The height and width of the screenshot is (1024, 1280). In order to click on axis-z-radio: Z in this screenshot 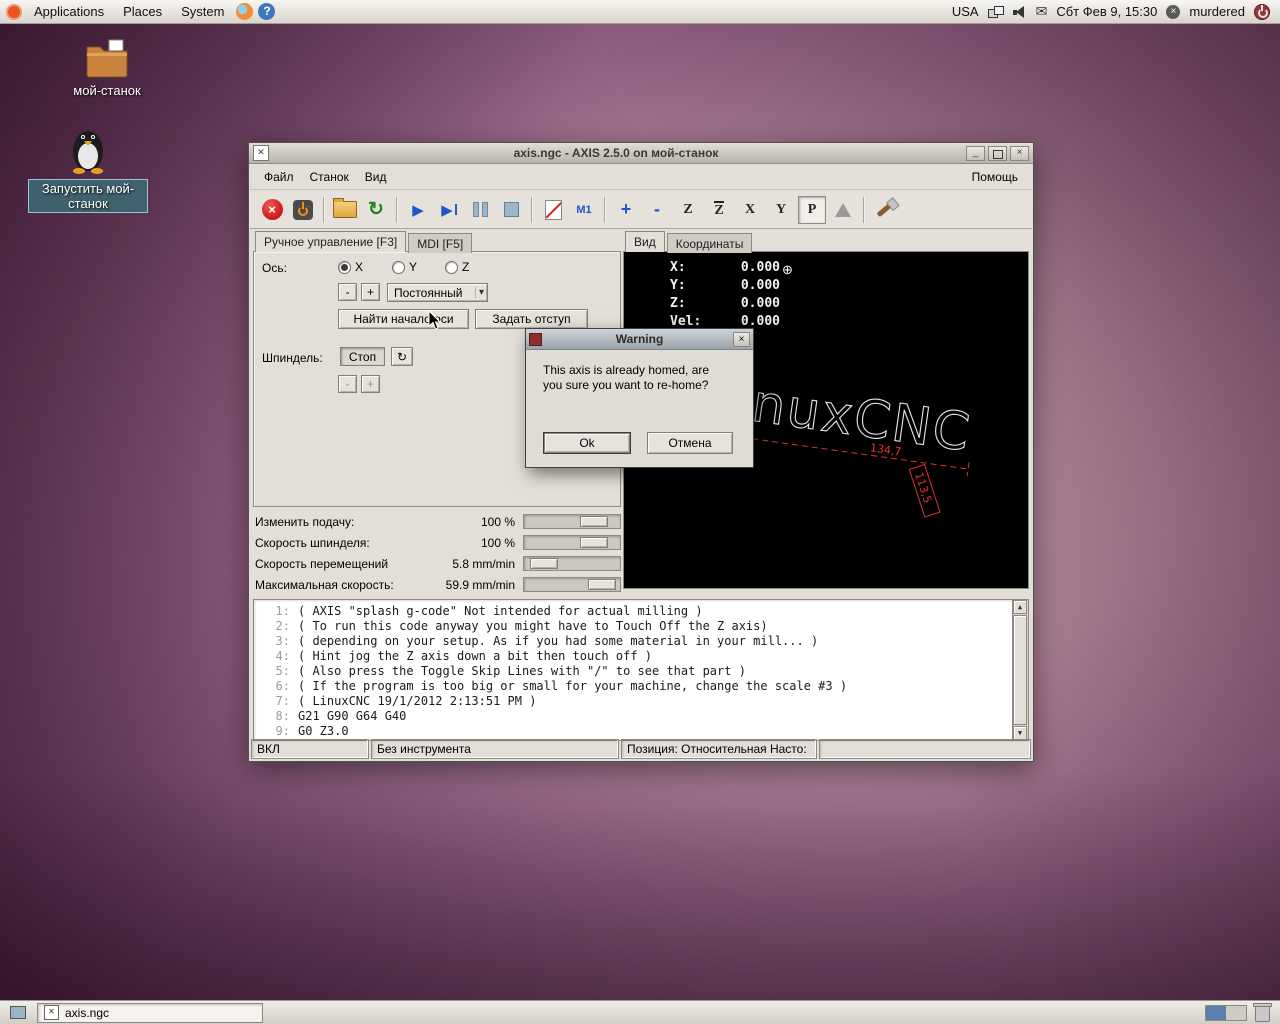, I will do `click(457, 267)`.